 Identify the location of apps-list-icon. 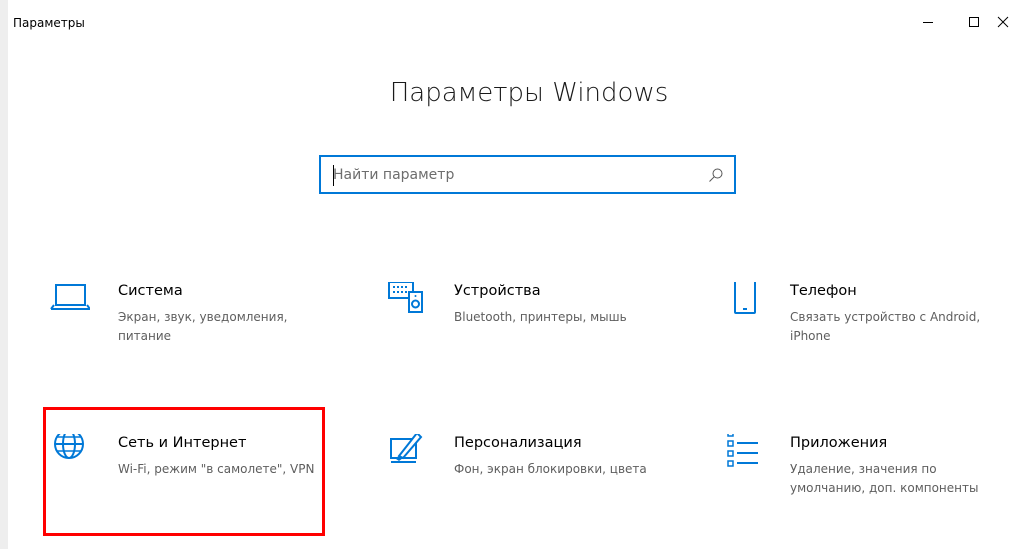
(742, 450).